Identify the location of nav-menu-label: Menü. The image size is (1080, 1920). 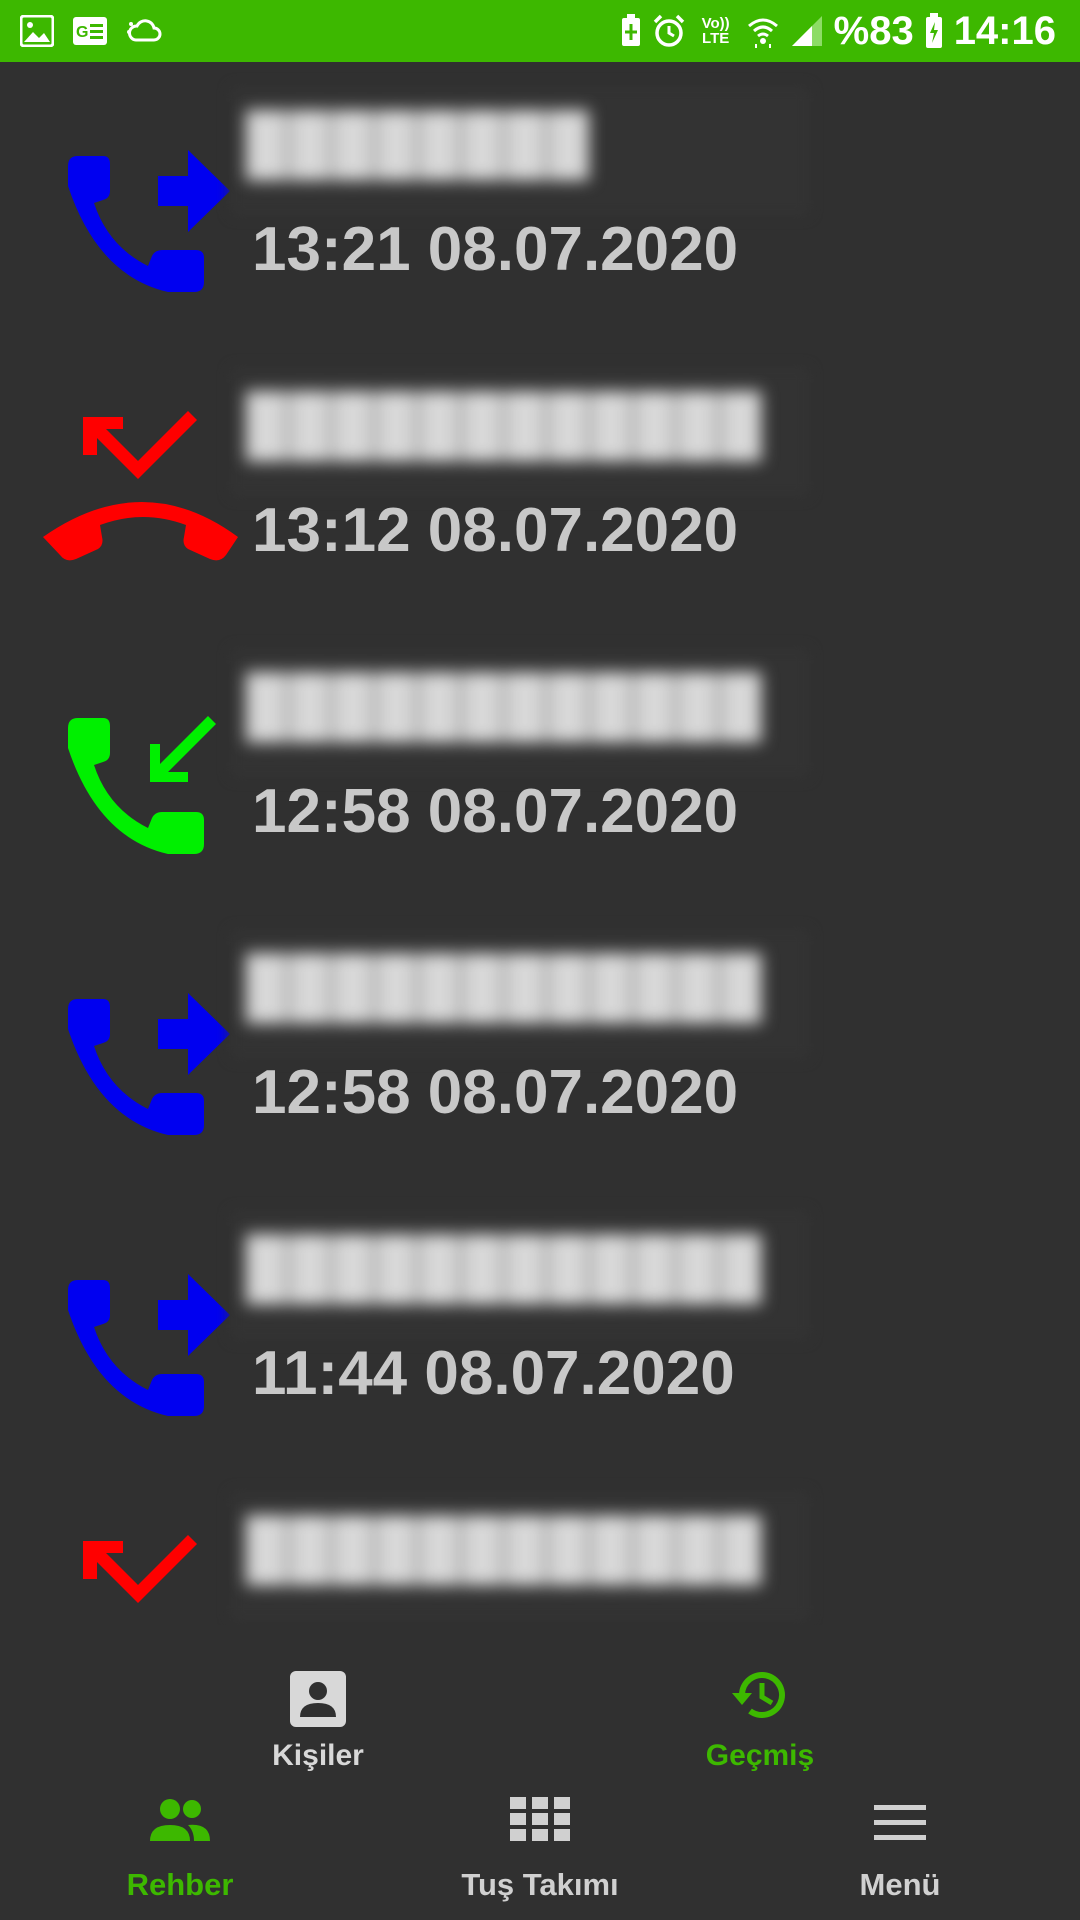
(900, 1884).